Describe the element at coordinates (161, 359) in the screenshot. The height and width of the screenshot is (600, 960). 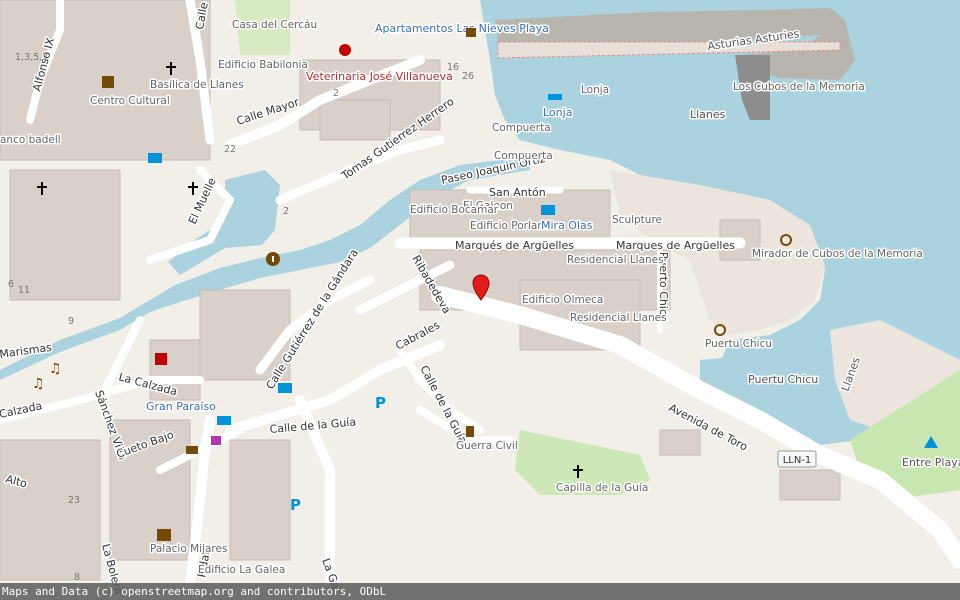
I see `pharmacy-icon` at that location.